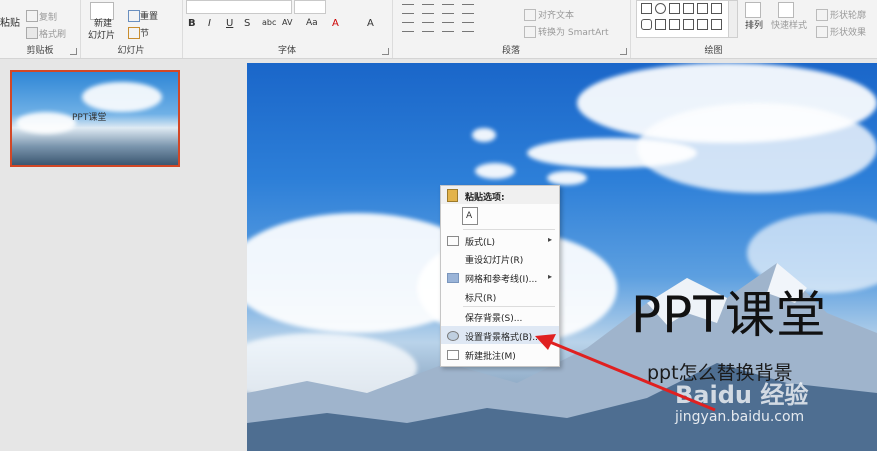  I want to click on annotation-arrow, so click(625, 373).